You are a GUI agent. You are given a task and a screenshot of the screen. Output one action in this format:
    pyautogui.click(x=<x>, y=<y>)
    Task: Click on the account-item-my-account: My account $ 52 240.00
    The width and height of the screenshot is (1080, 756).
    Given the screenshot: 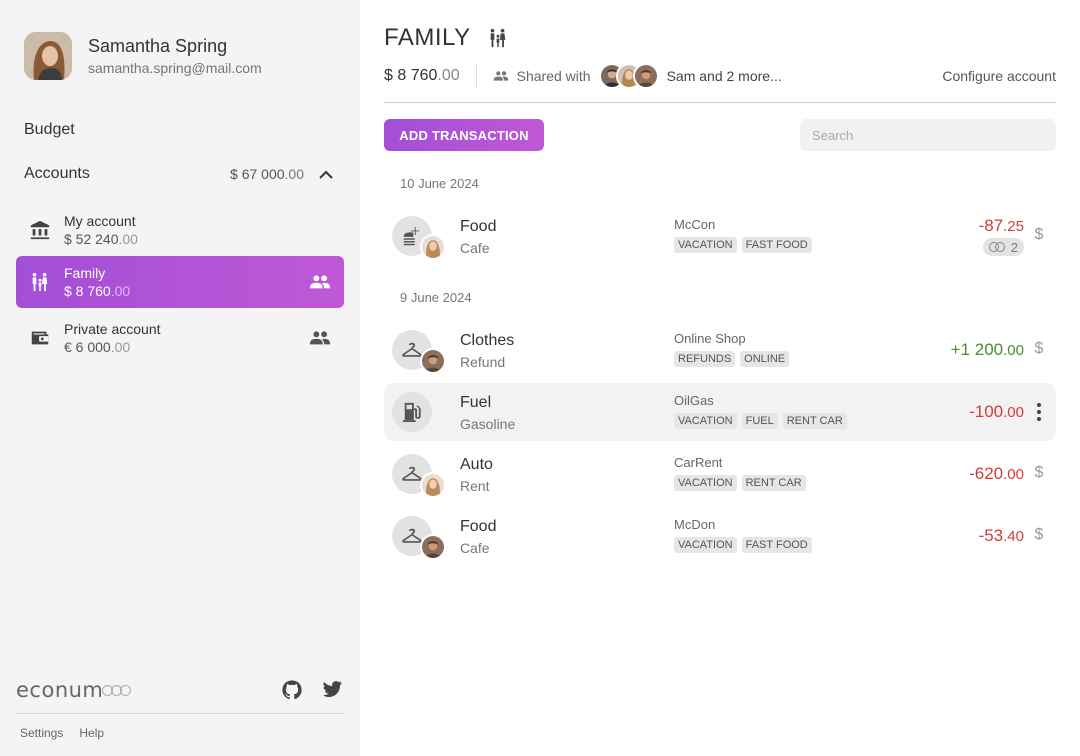 What is the action you would take?
    pyautogui.click(x=180, y=230)
    